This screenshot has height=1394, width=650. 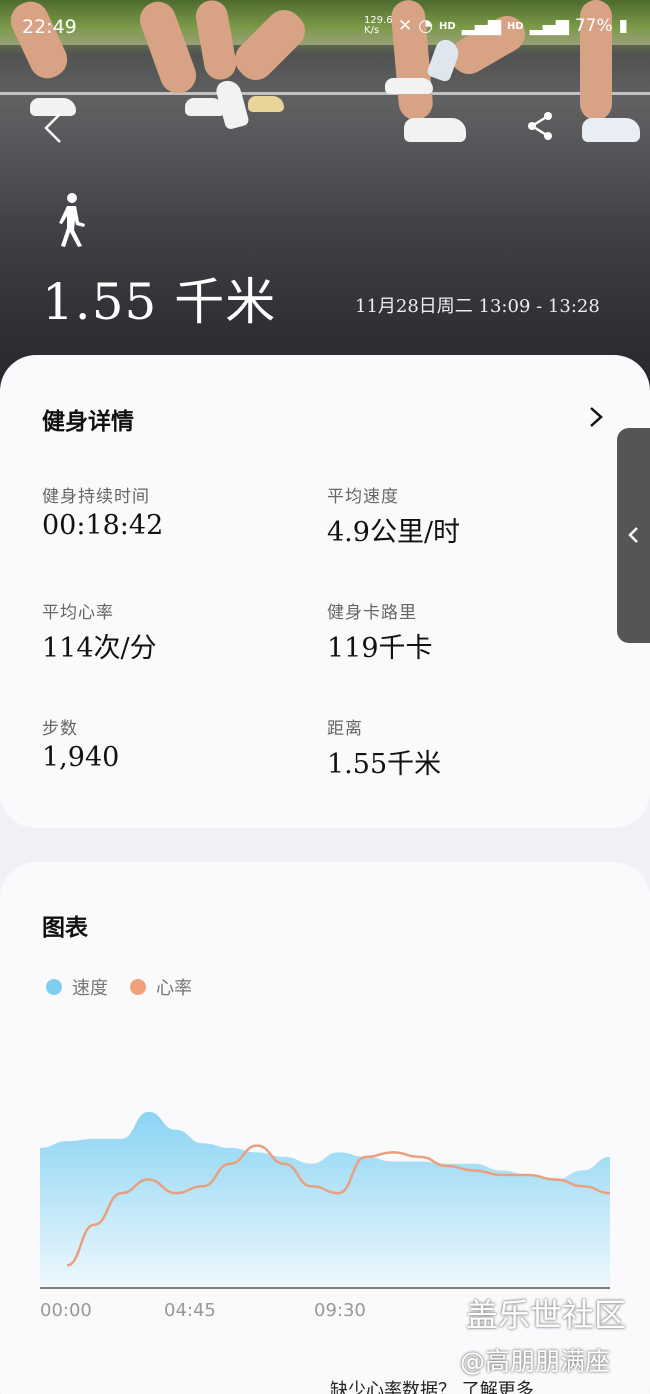 What do you see at coordinates (340, 1310) in the screenshot?
I see `x-tick-label: 09:30` at bounding box center [340, 1310].